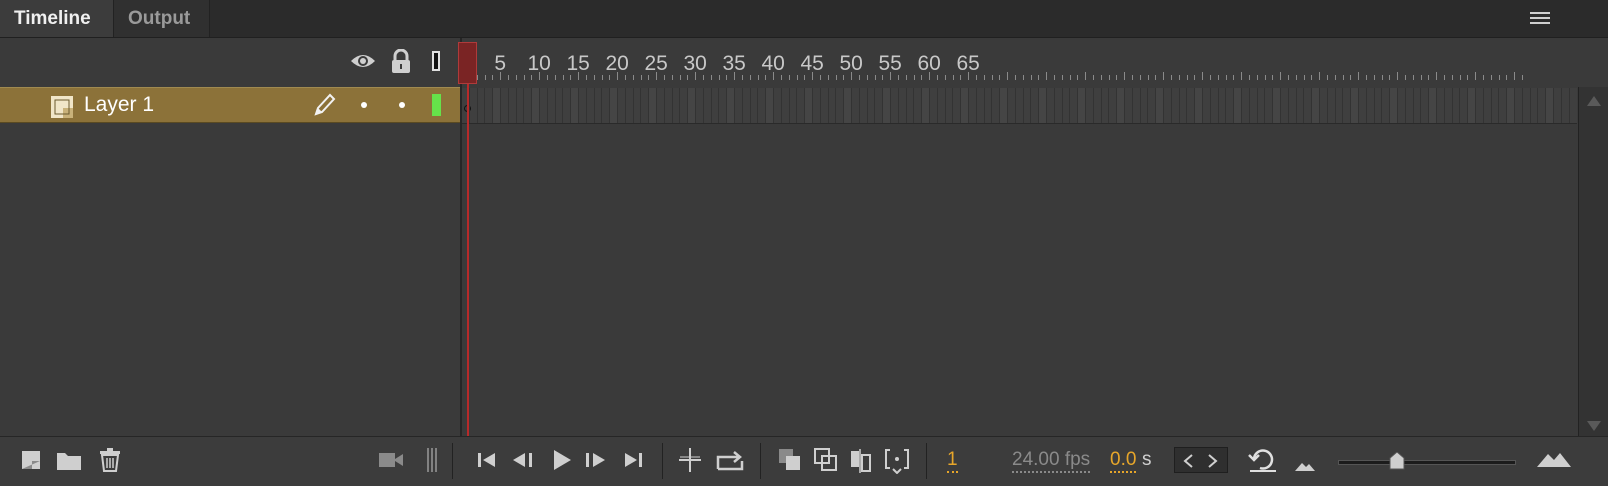  What do you see at coordinates (487, 462) in the screenshot?
I see `go-to-first-frame-icon` at bounding box center [487, 462].